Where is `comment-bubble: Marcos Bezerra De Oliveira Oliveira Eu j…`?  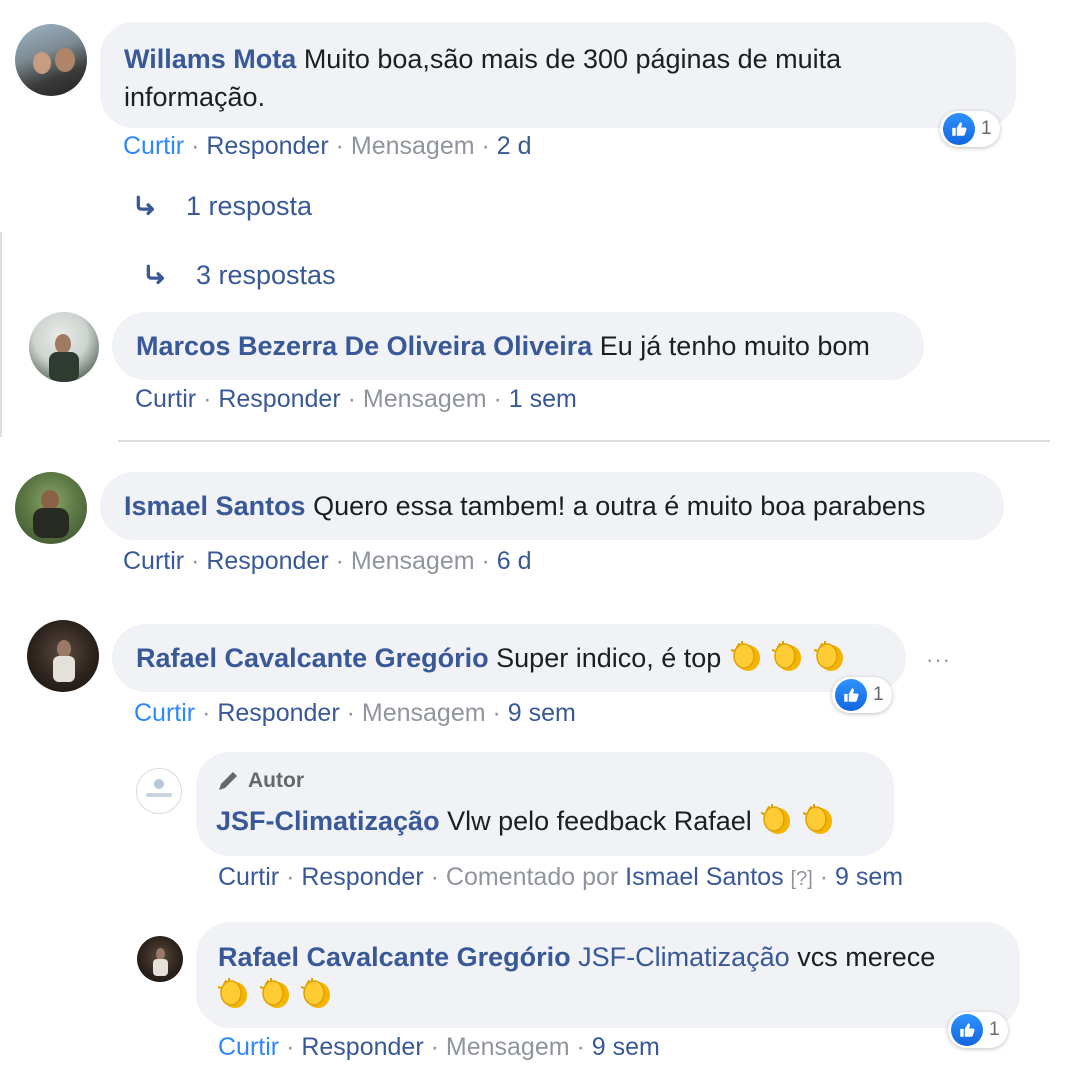 comment-bubble: Marcos Bezerra De Oliveira Oliveira Eu j… is located at coordinates (518, 346).